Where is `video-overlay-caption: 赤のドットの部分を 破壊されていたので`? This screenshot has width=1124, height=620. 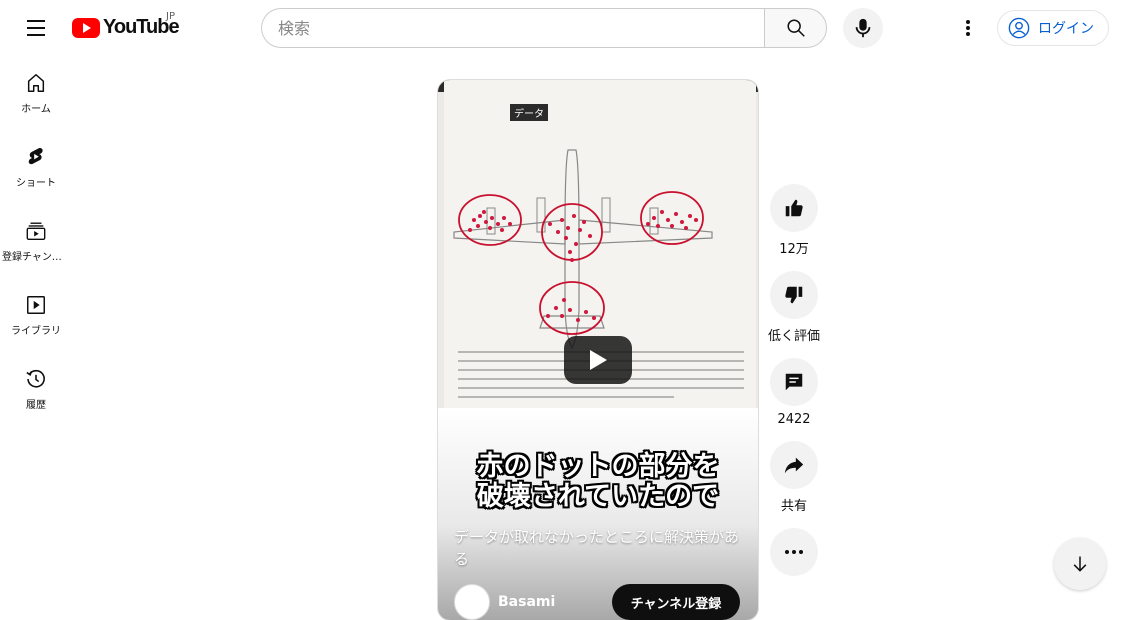 video-overlay-caption: 赤のドットの部分を 破壊されていたので is located at coordinates (598, 482).